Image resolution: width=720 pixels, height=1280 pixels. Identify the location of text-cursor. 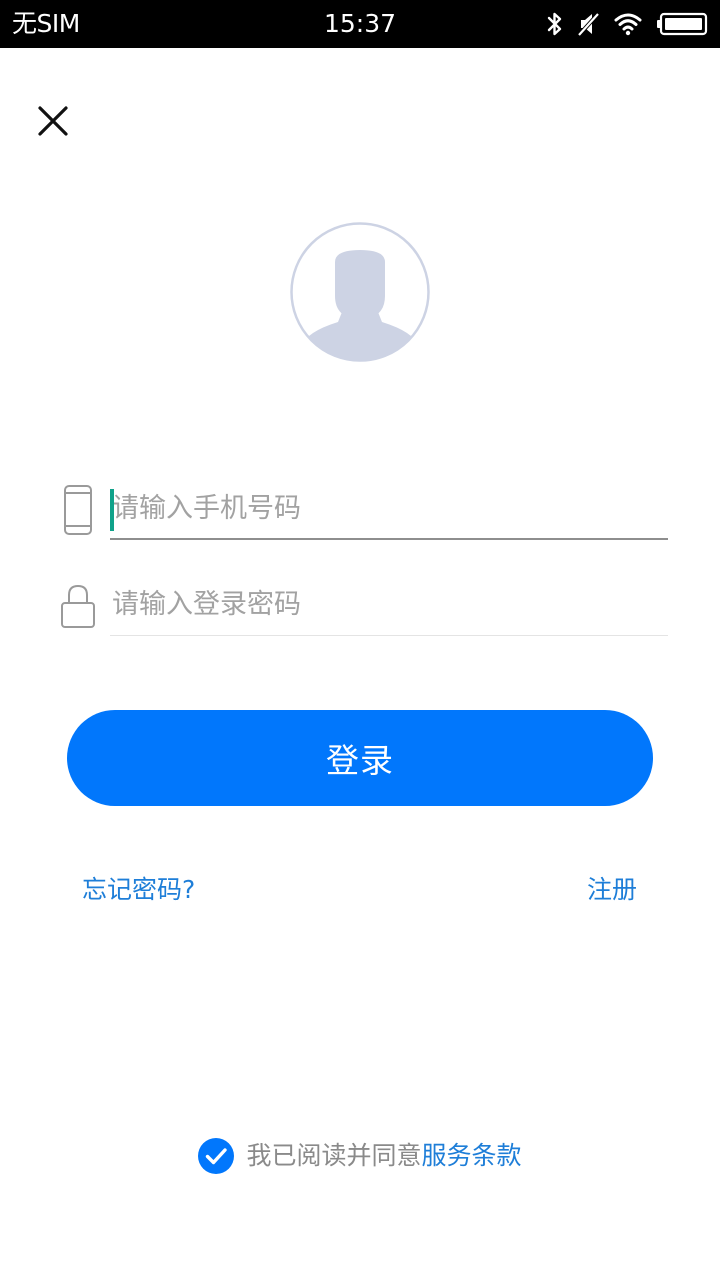
(112, 510).